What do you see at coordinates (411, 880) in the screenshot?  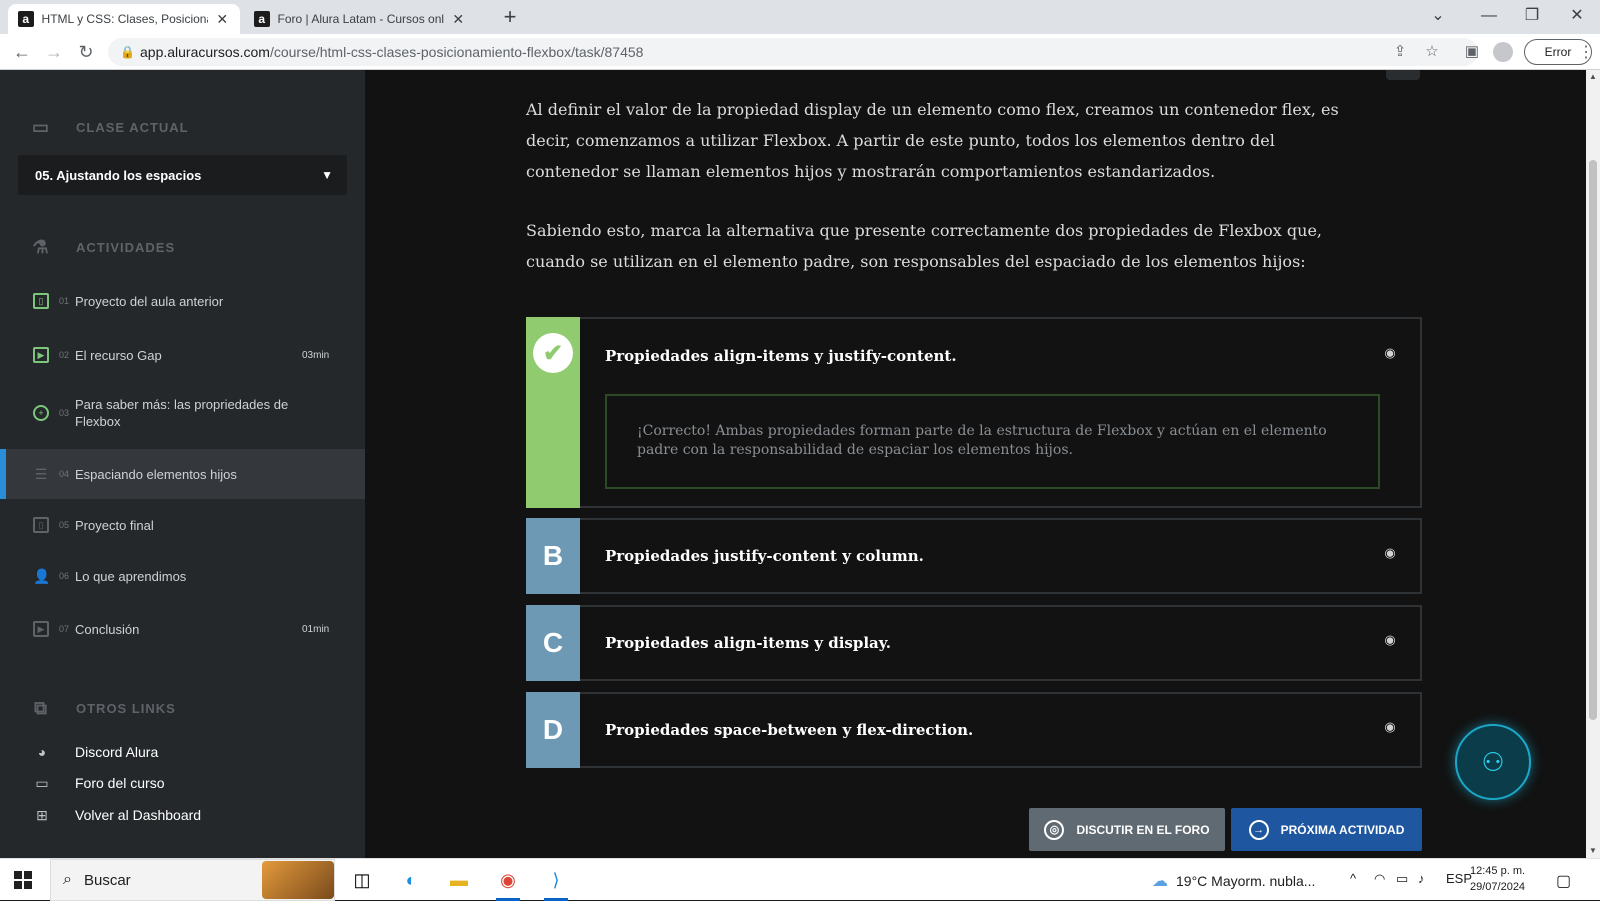 I see `edge-browser-icon: ◐` at bounding box center [411, 880].